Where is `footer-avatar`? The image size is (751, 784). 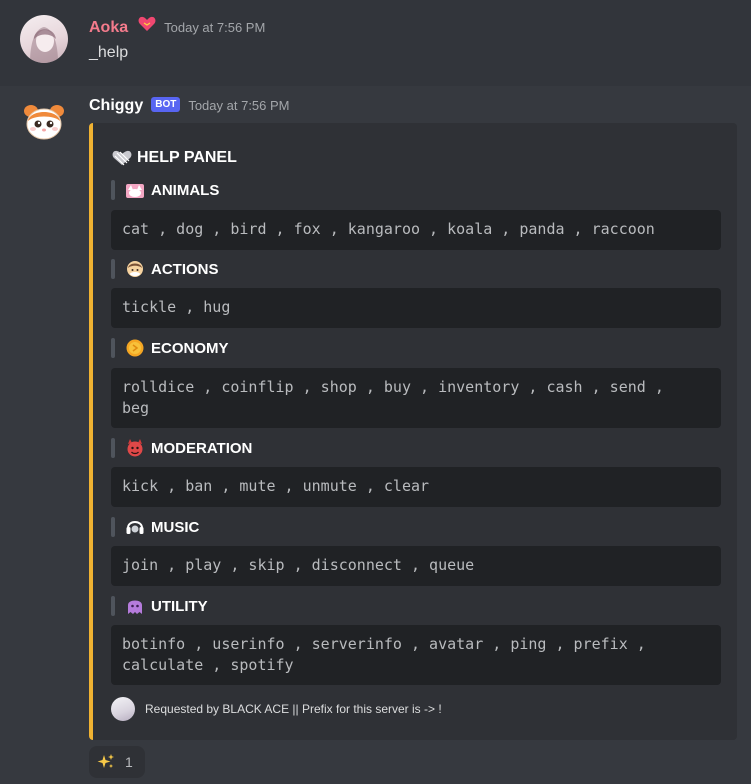
footer-avatar is located at coordinates (123, 709).